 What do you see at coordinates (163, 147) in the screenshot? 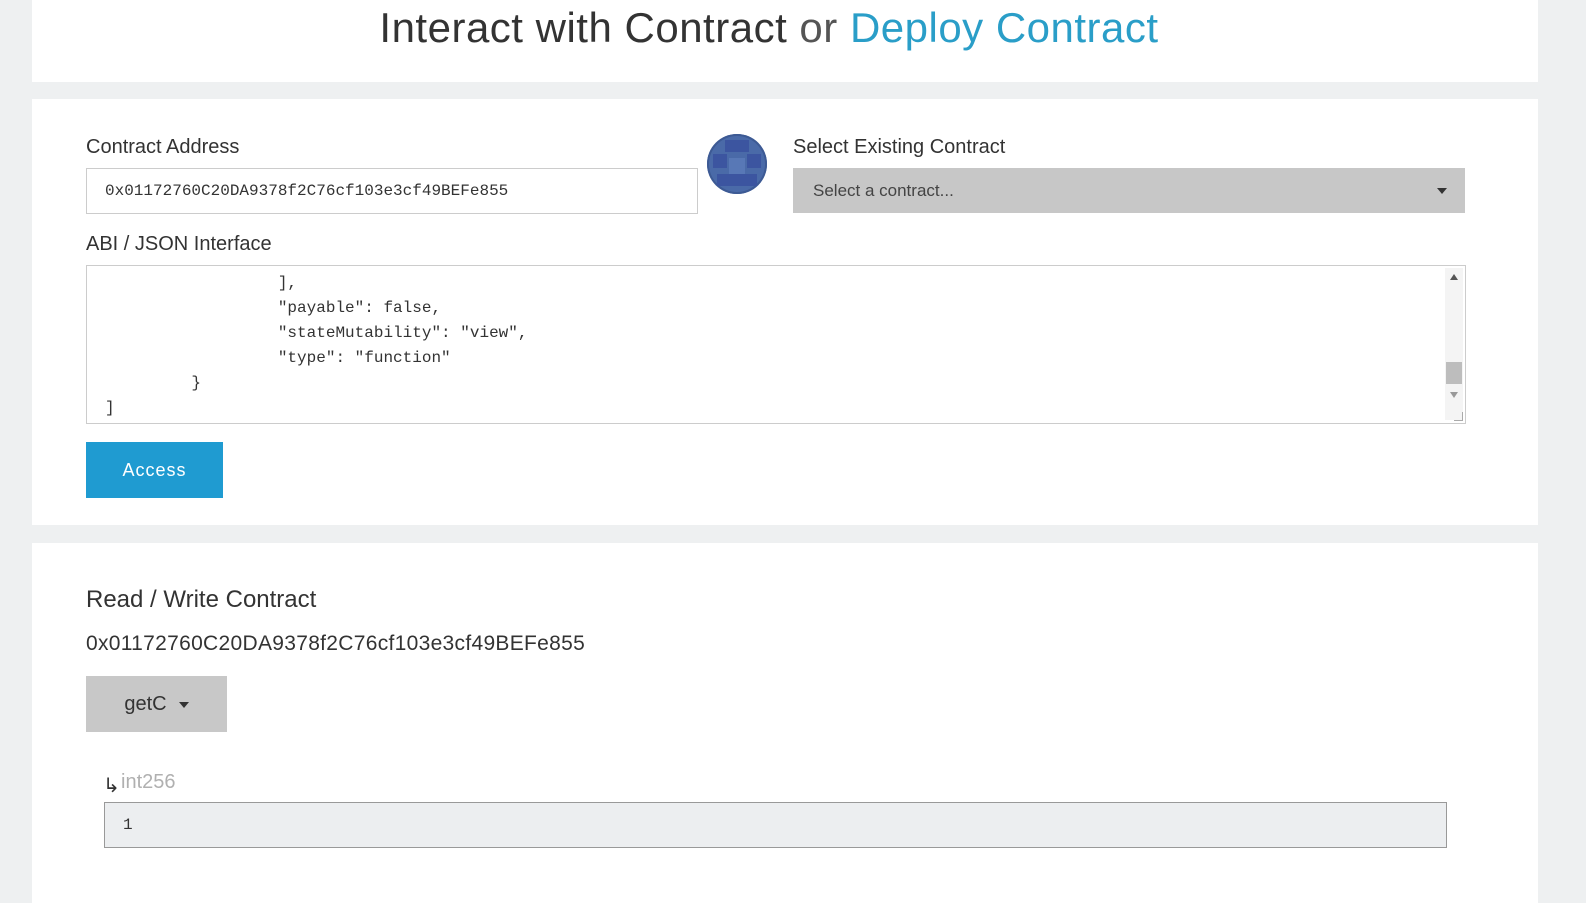
I see `contract-address-label: Contract Address` at bounding box center [163, 147].